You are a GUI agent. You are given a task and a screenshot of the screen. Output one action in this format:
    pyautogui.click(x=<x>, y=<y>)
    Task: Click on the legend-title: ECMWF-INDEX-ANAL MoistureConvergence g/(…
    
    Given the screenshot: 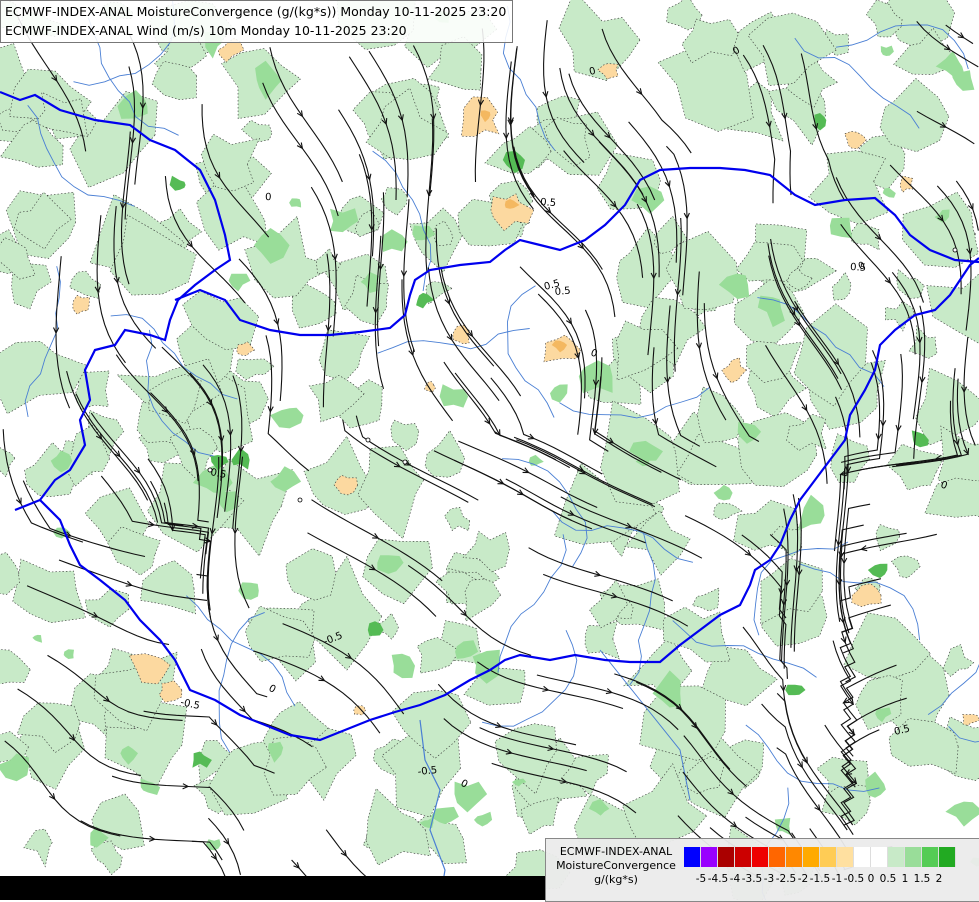 What is the action you would take?
    pyautogui.click(x=616, y=866)
    